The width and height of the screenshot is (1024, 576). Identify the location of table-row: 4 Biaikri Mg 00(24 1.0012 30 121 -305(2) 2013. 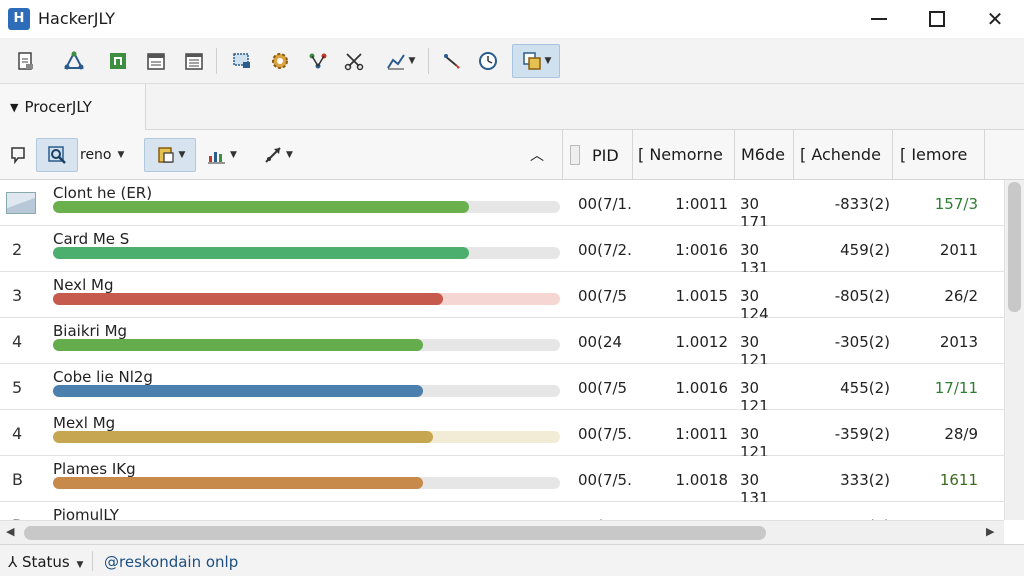
(502, 343).